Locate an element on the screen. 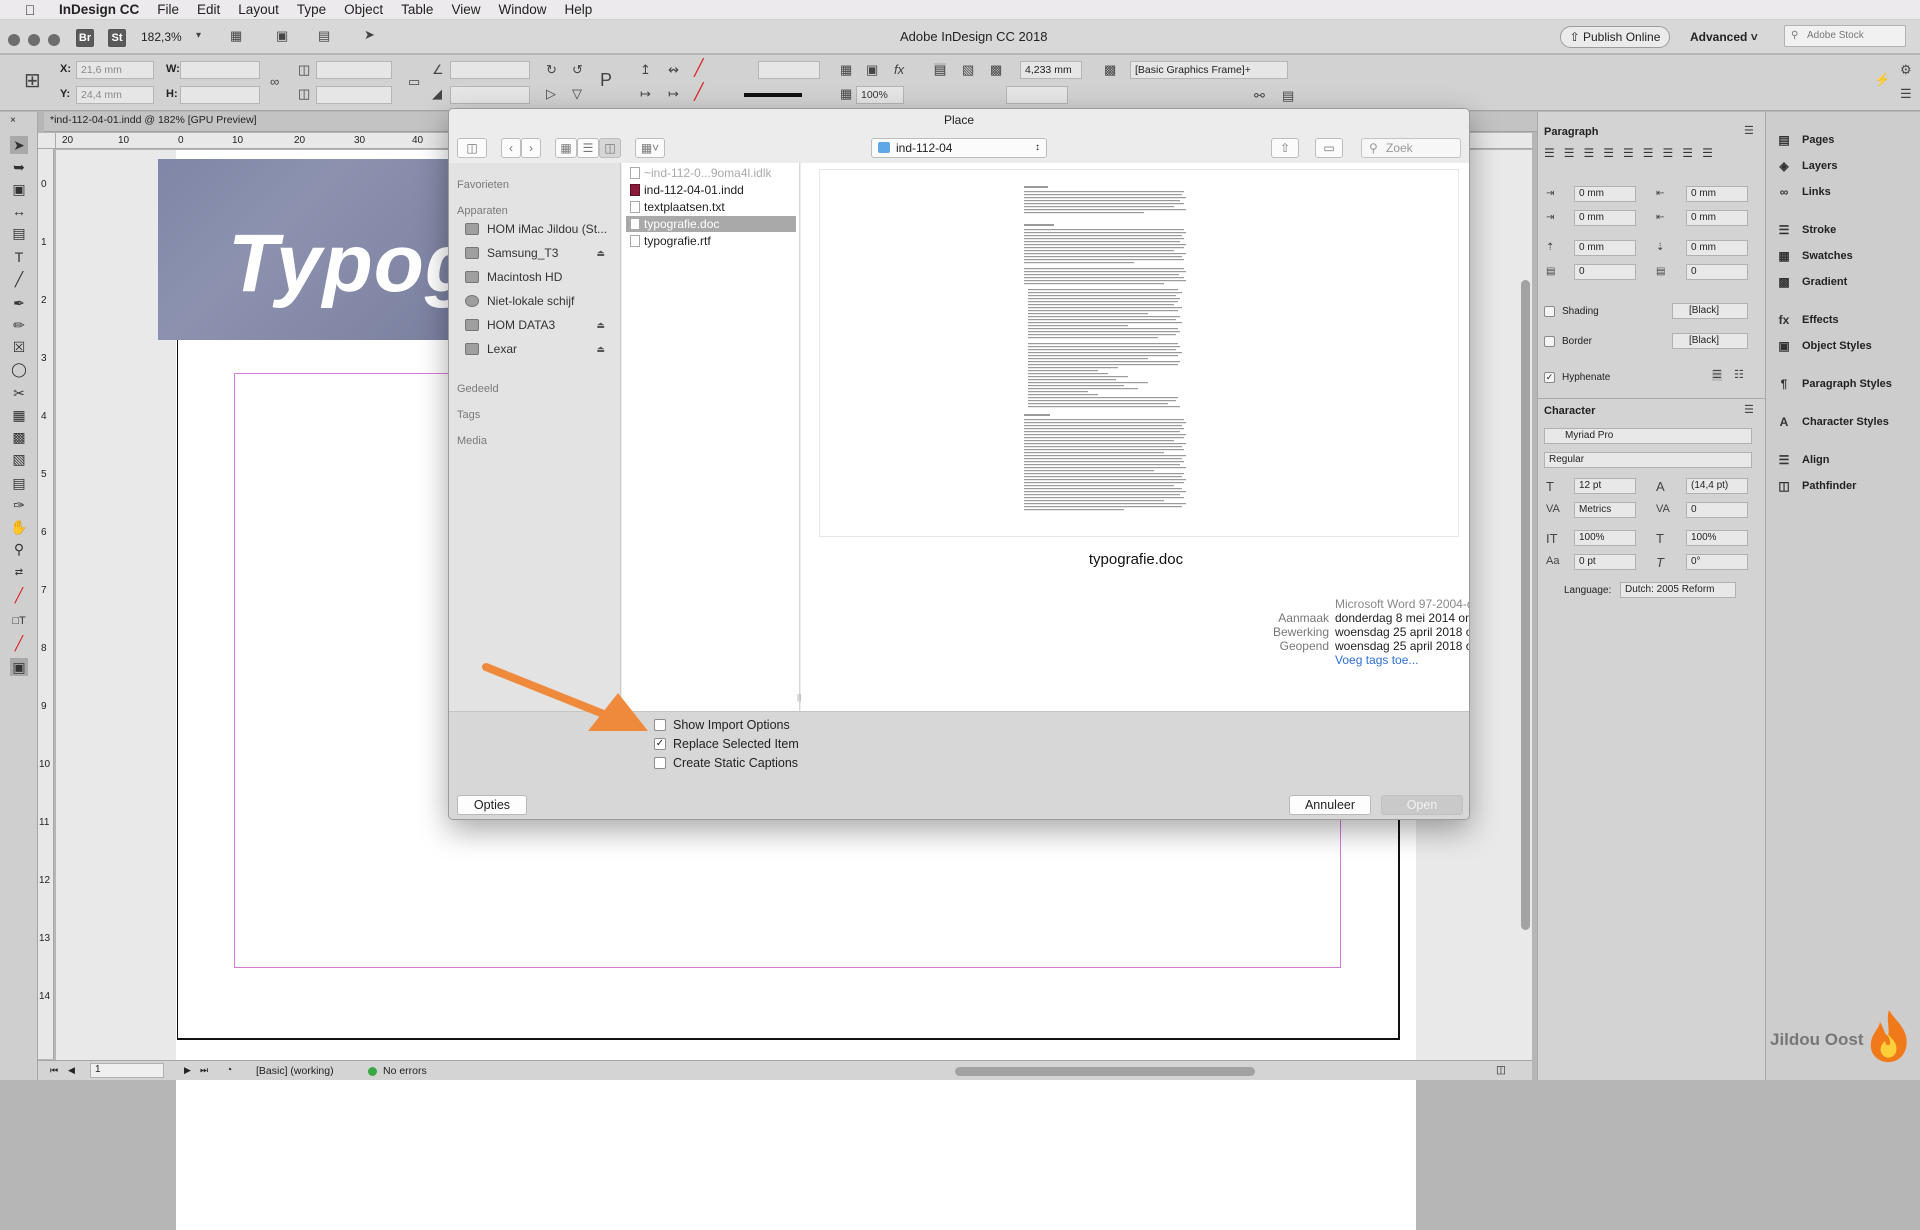 The image size is (1920, 1230). list-view-button: ☰ is located at coordinates (588, 148).